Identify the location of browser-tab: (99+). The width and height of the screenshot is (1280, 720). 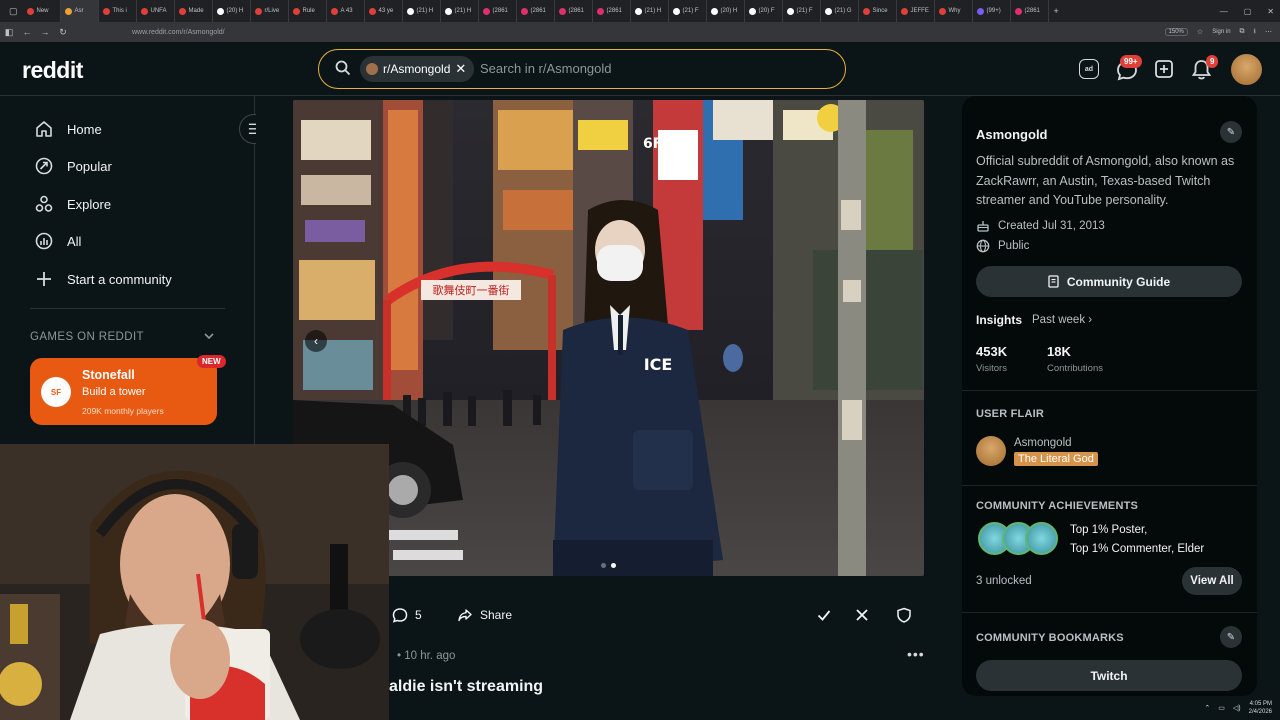
(992, 11).